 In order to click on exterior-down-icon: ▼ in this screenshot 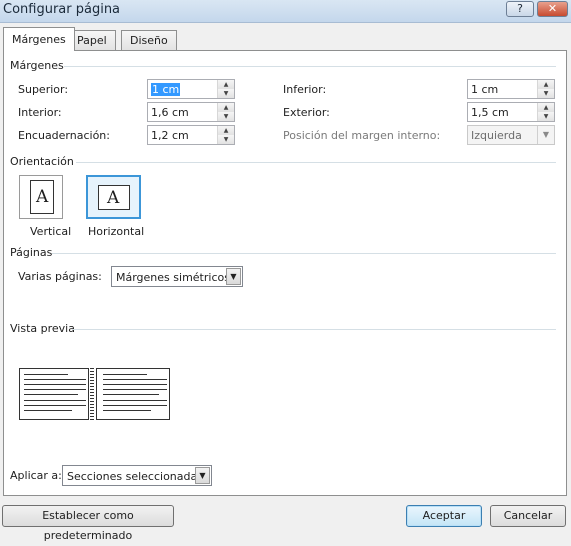, I will do `click(546, 116)`.